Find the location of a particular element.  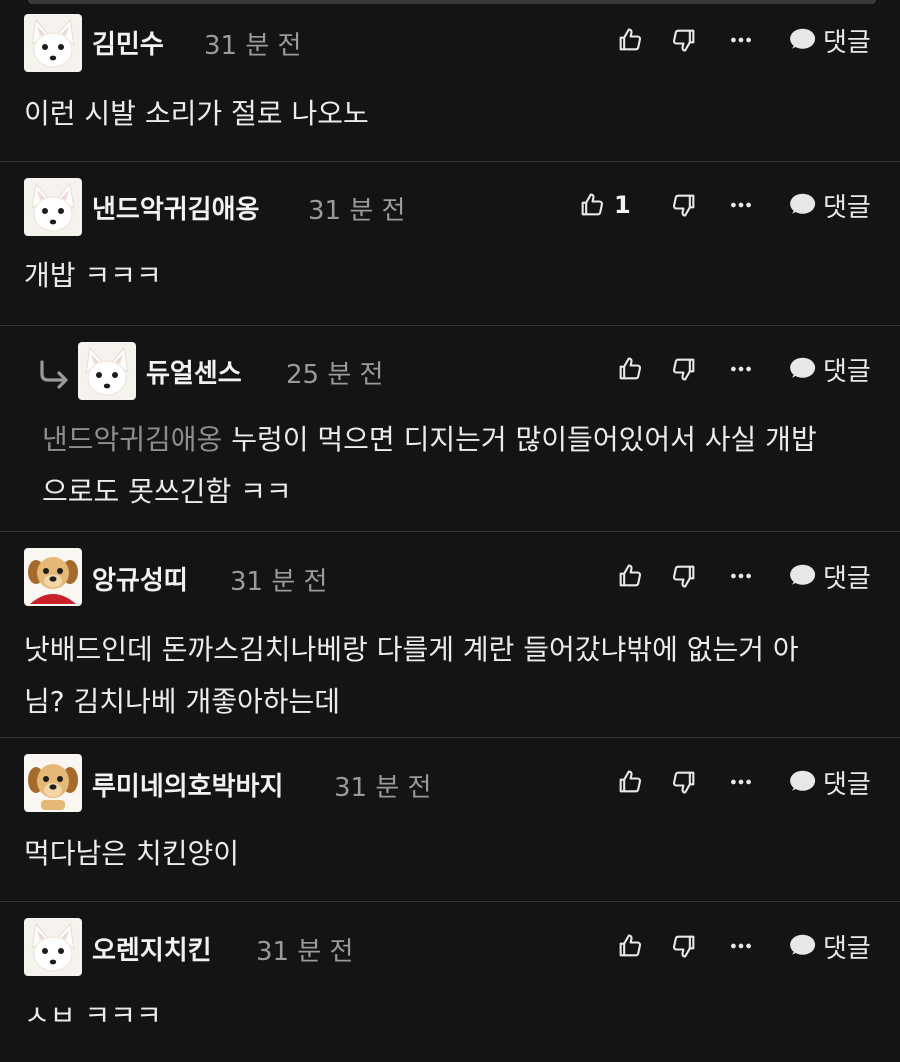

comment-author: 오렌지치킨 is located at coordinates (152, 948).